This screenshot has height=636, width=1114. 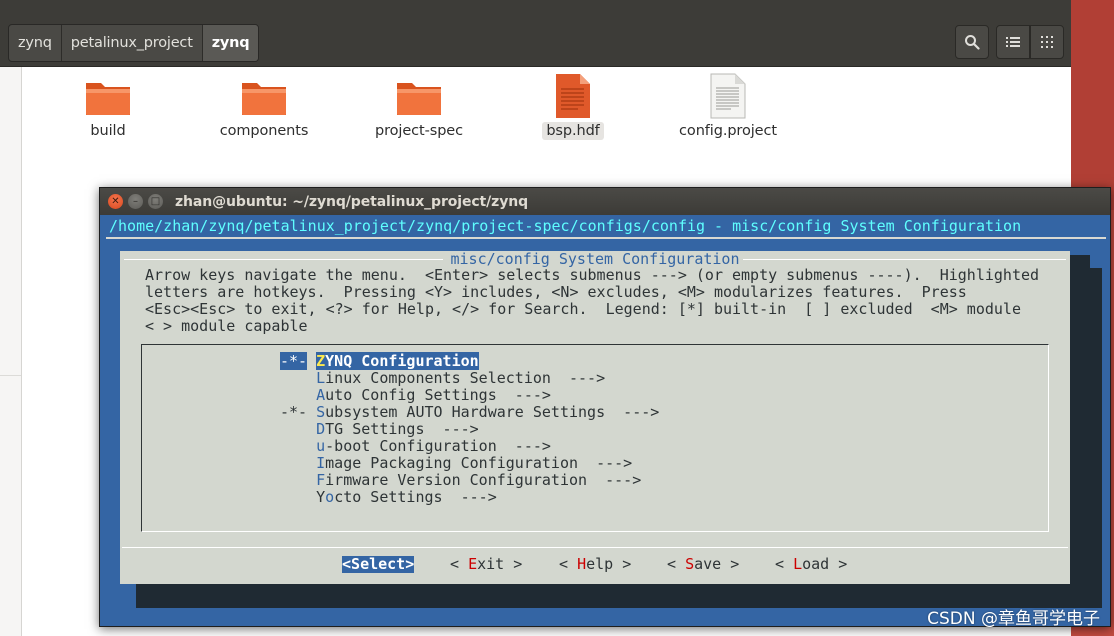 What do you see at coordinates (438, 378) in the screenshot?
I see `menu-item-label: inux Components Selection` at bounding box center [438, 378].